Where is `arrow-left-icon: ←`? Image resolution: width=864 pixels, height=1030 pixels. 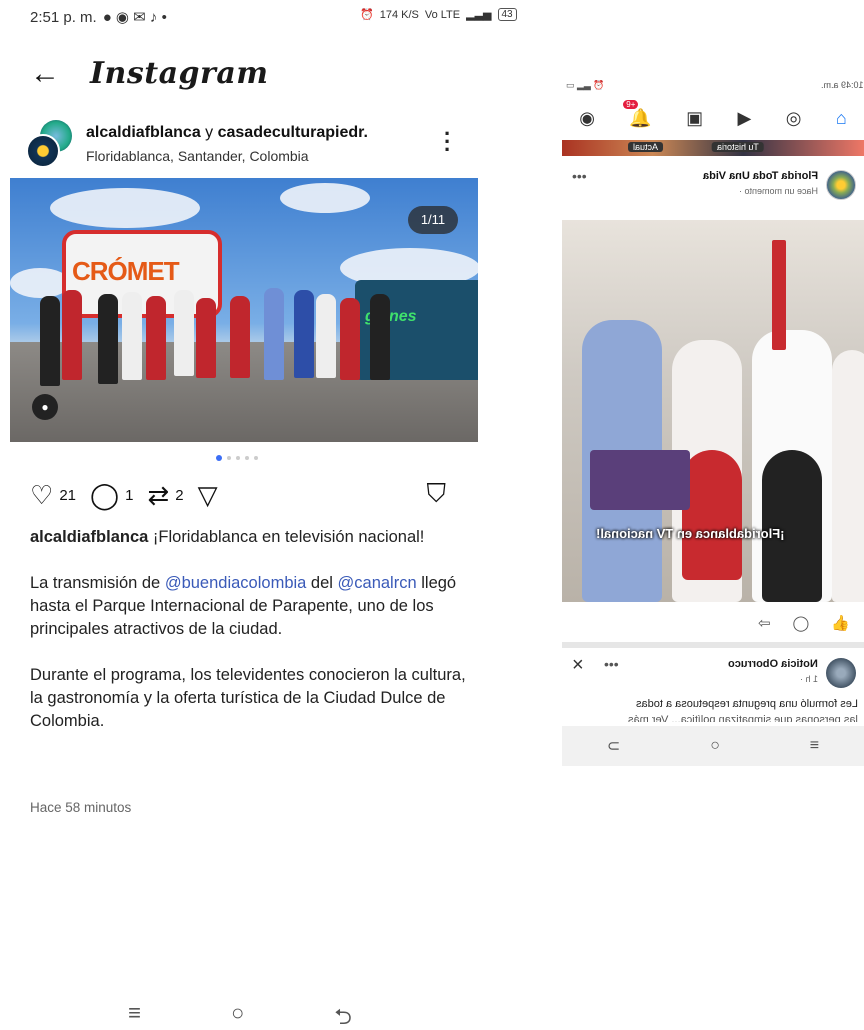
arrow-left-icon: ← is located at coordinates (45, 73).